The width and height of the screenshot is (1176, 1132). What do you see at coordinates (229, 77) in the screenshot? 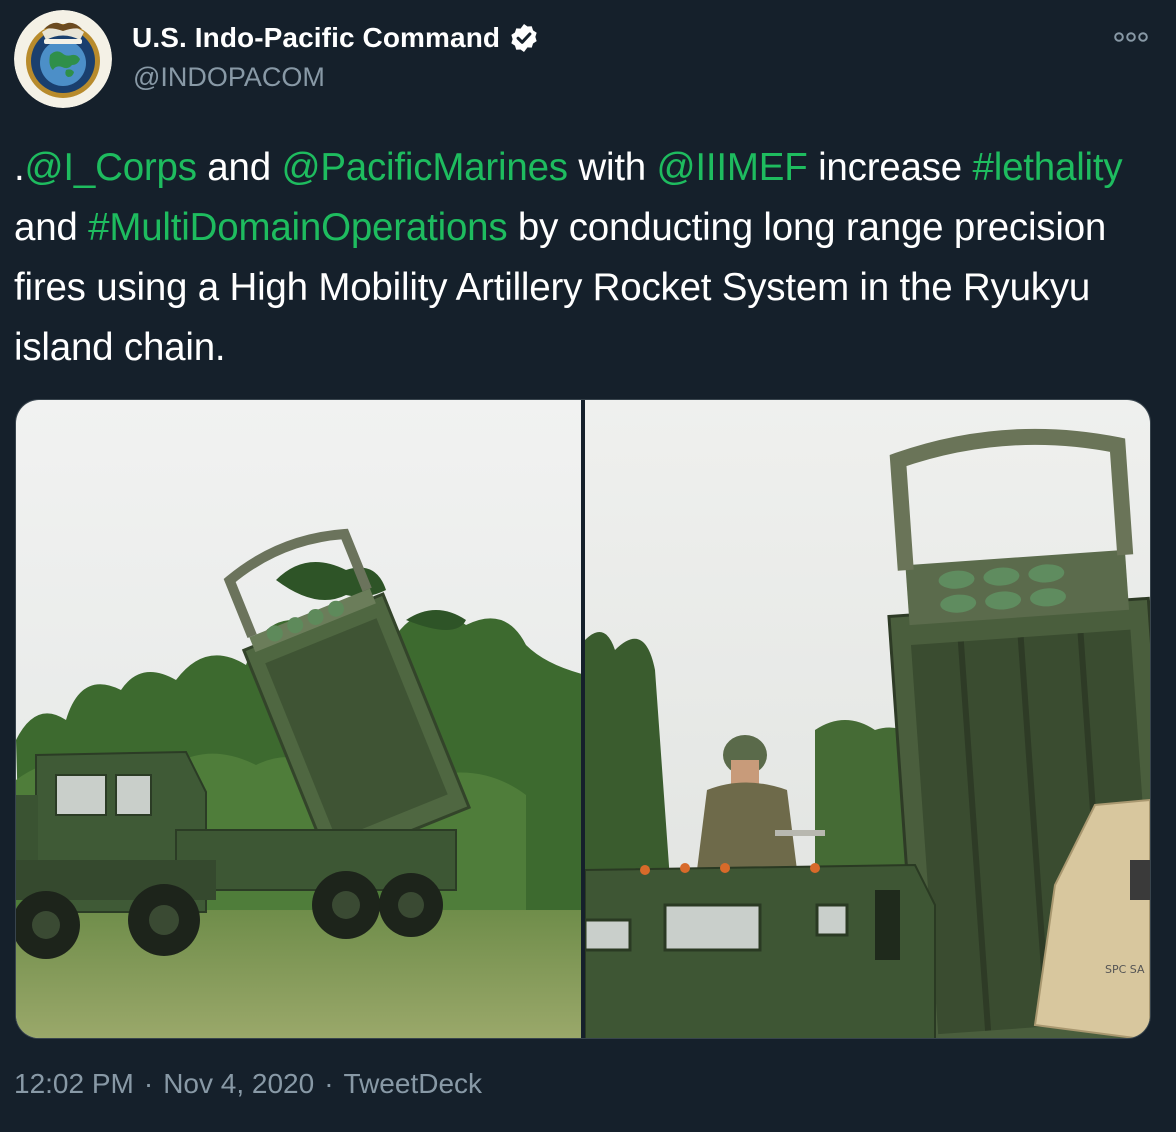
I see `handle: @INDOPACOM` at bounding box center [229, 77].